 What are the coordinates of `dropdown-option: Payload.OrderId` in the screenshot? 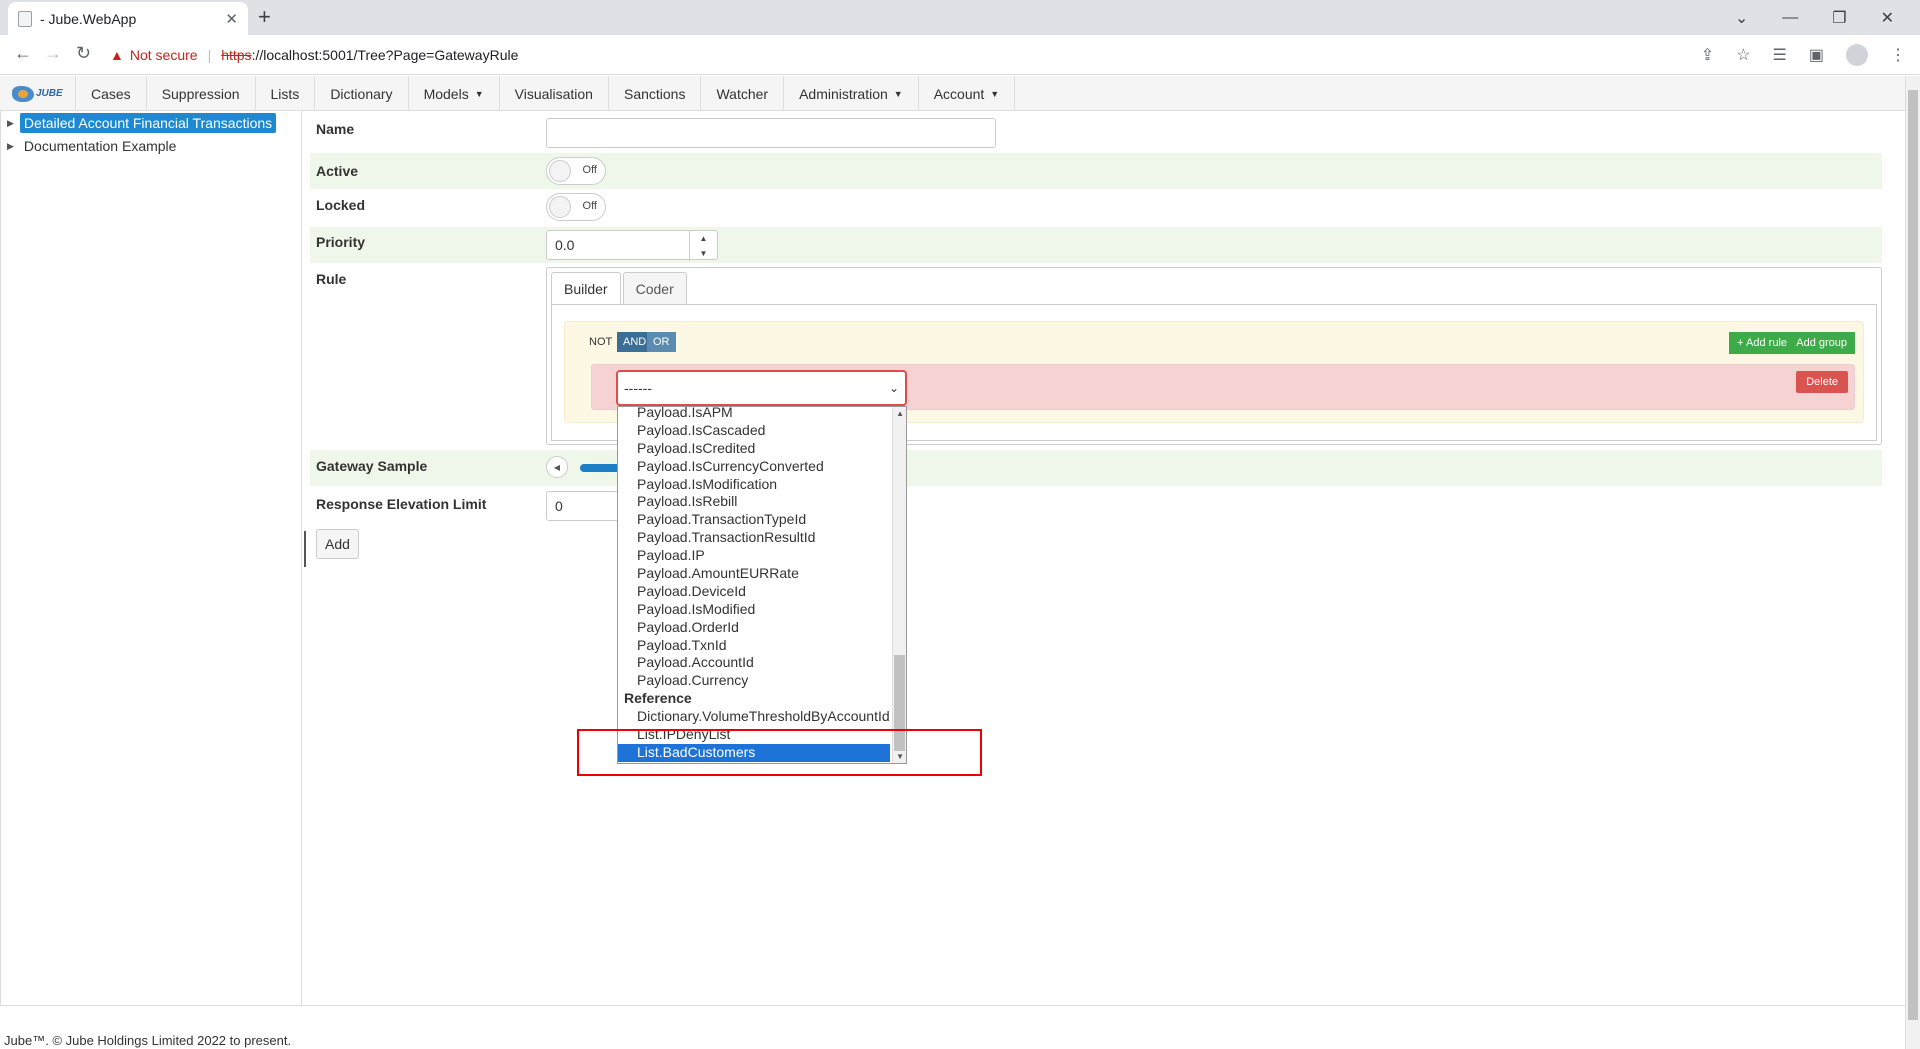 It's located at (762, 628).